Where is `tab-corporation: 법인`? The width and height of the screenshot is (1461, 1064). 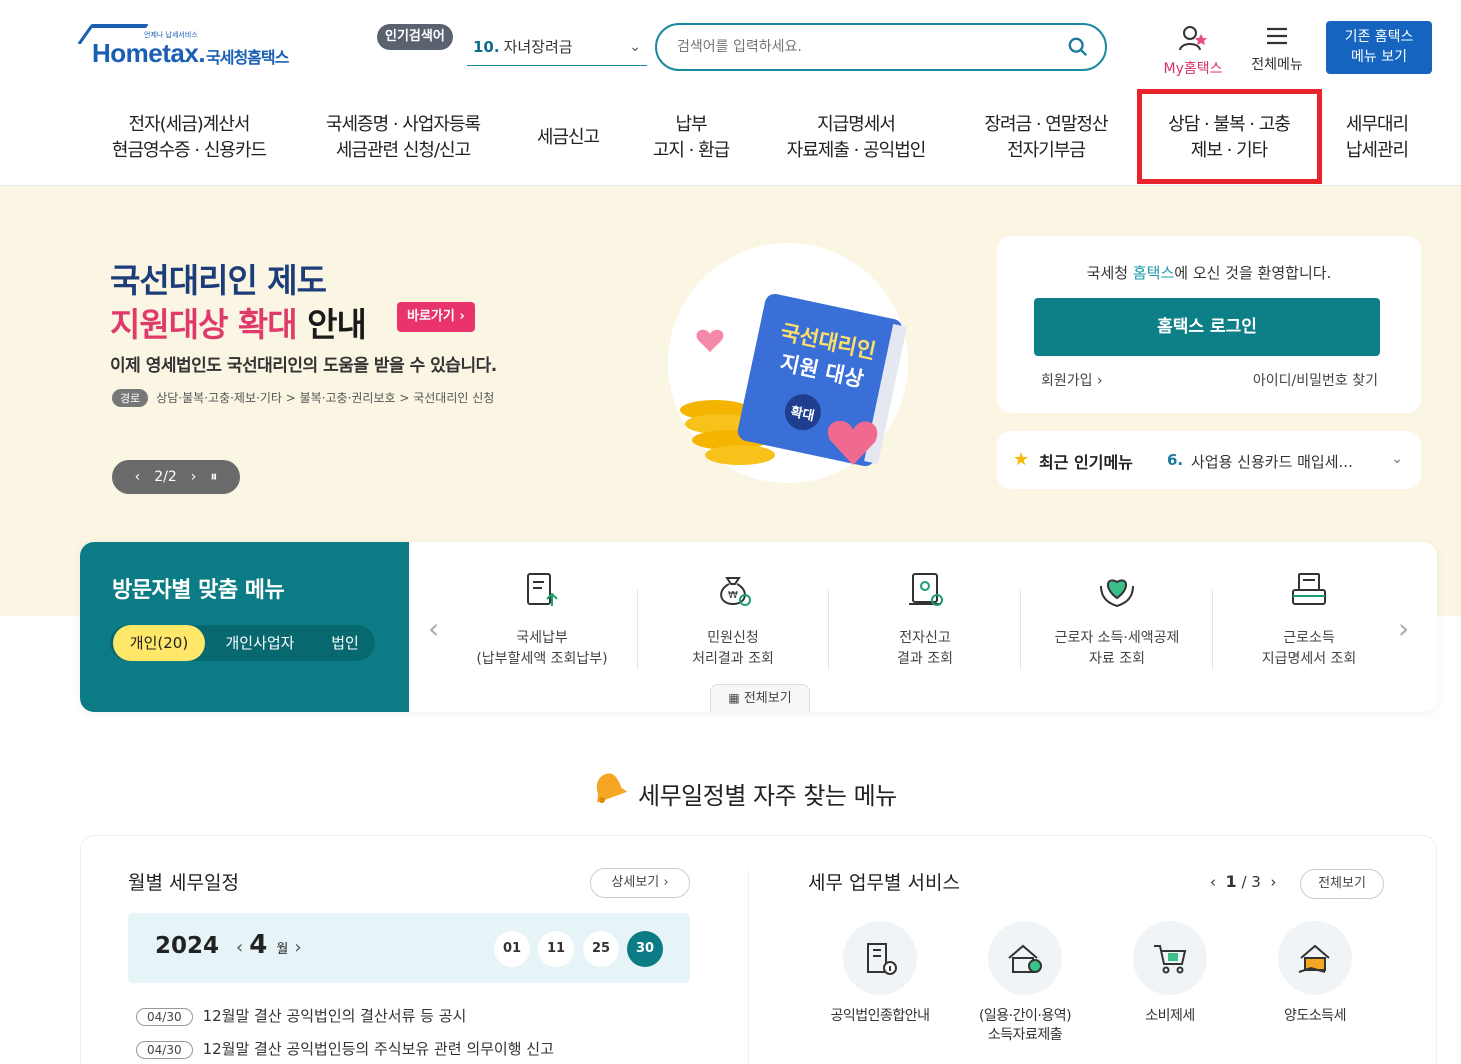
tab-corporation: 법인 is located at coordinates (345, 643).